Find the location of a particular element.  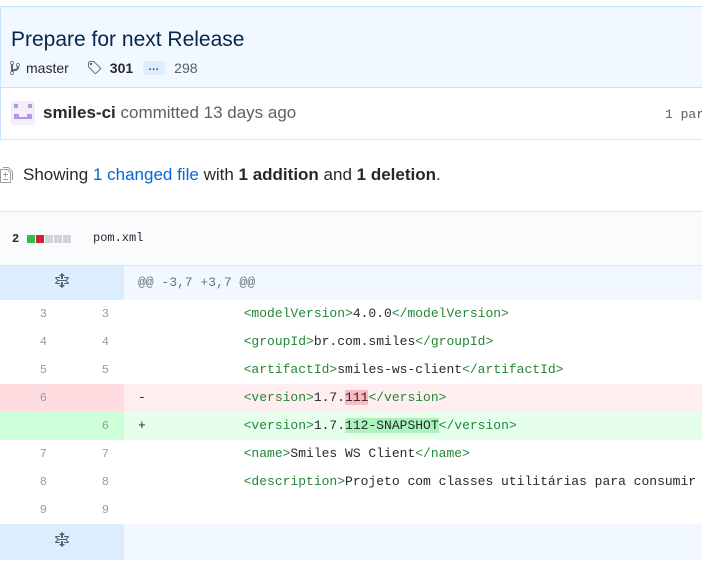

tag-icon is located at coordinates (94, 68).